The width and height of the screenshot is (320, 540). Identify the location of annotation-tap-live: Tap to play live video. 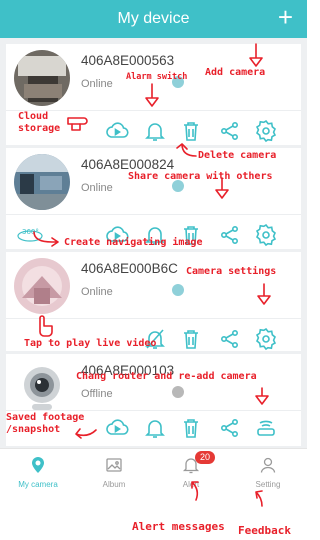
(90, 343).